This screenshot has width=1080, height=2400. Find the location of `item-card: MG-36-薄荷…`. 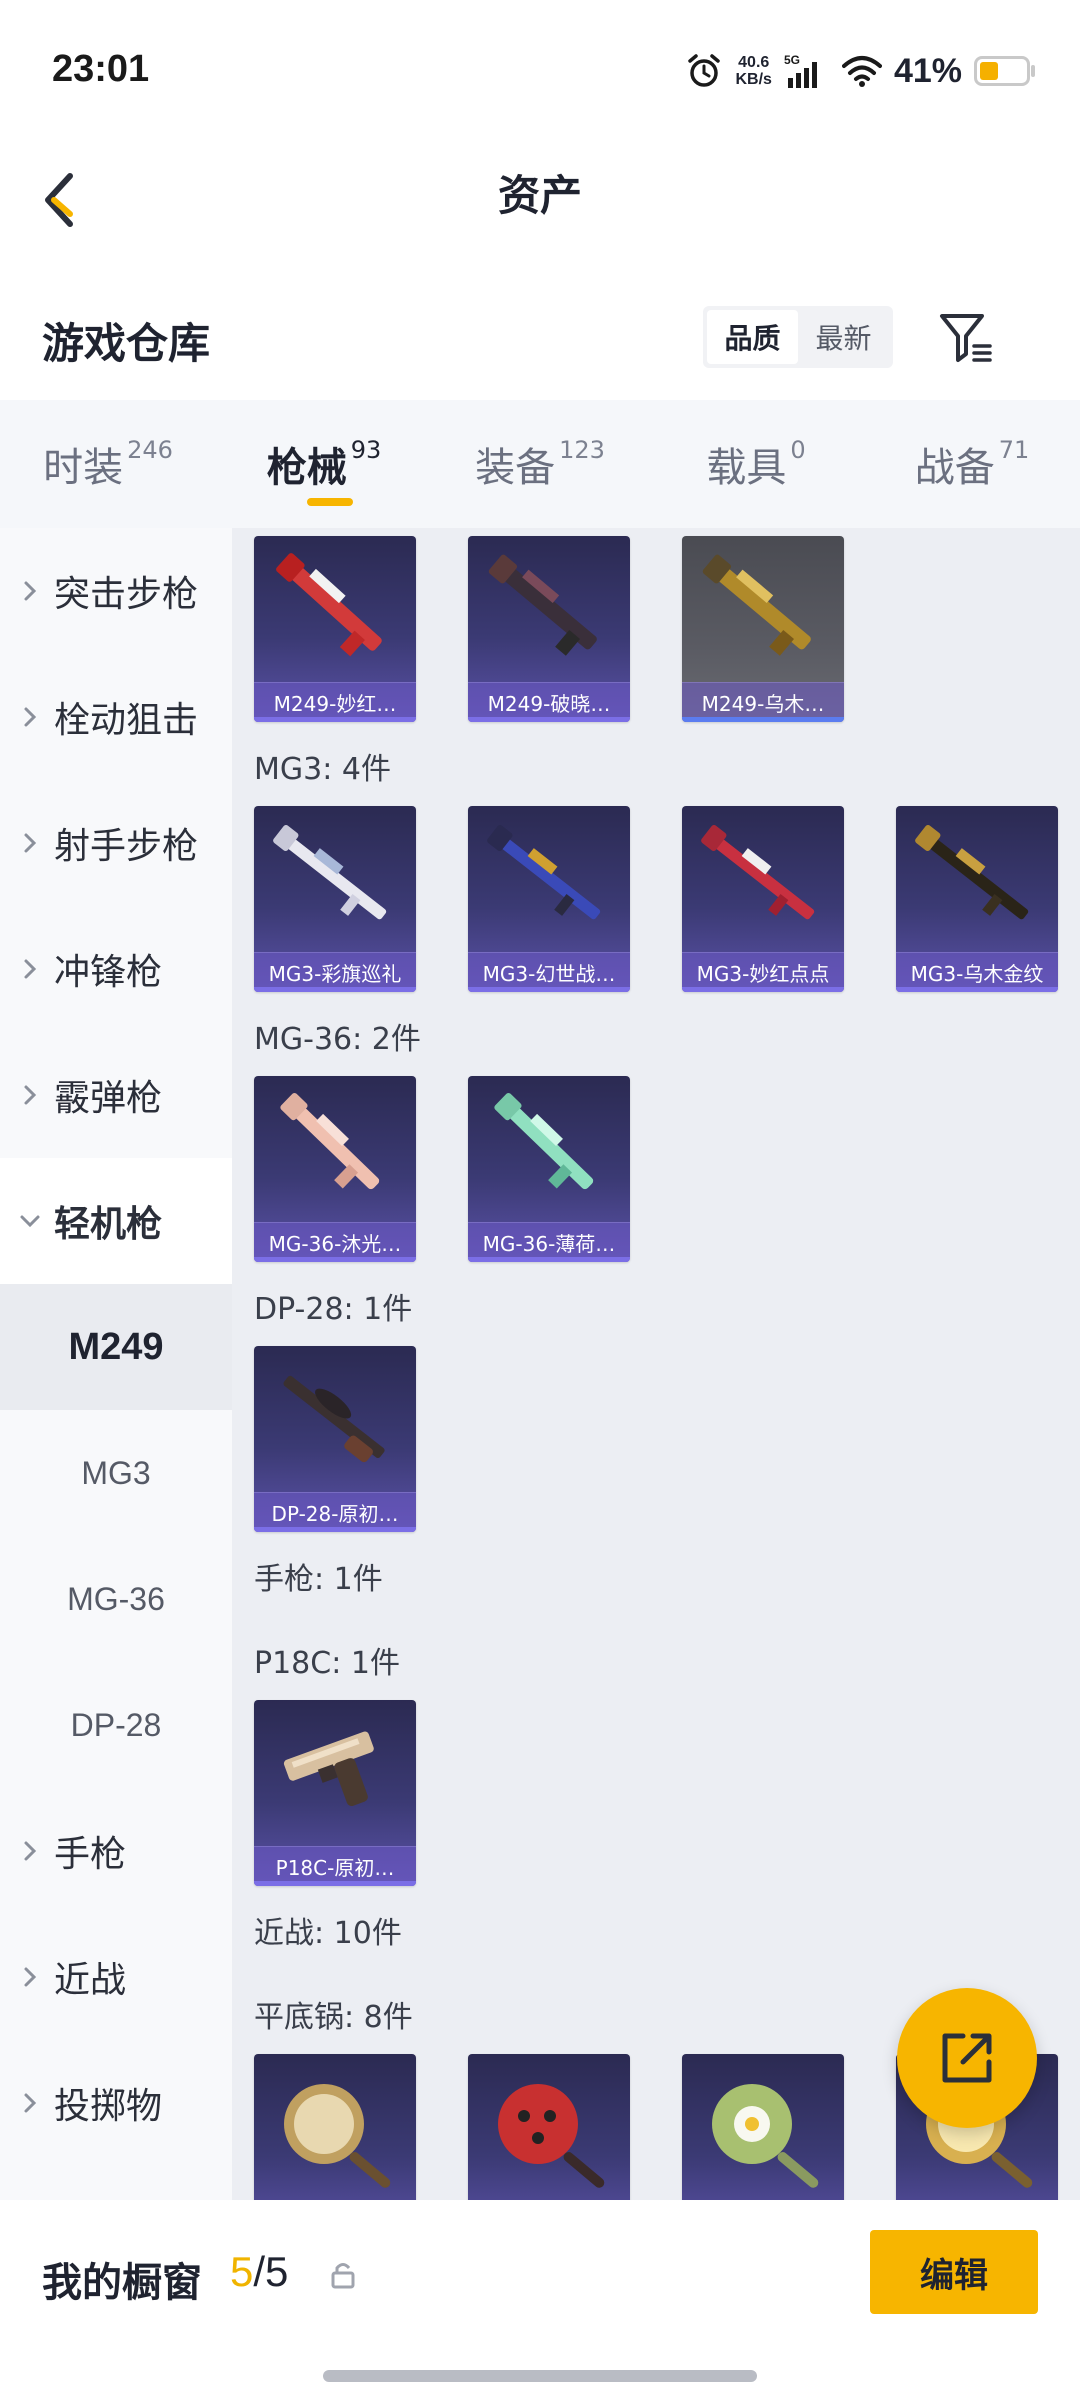

item-card: MG-36-薄荷… is located at coordinates (549, 1169).